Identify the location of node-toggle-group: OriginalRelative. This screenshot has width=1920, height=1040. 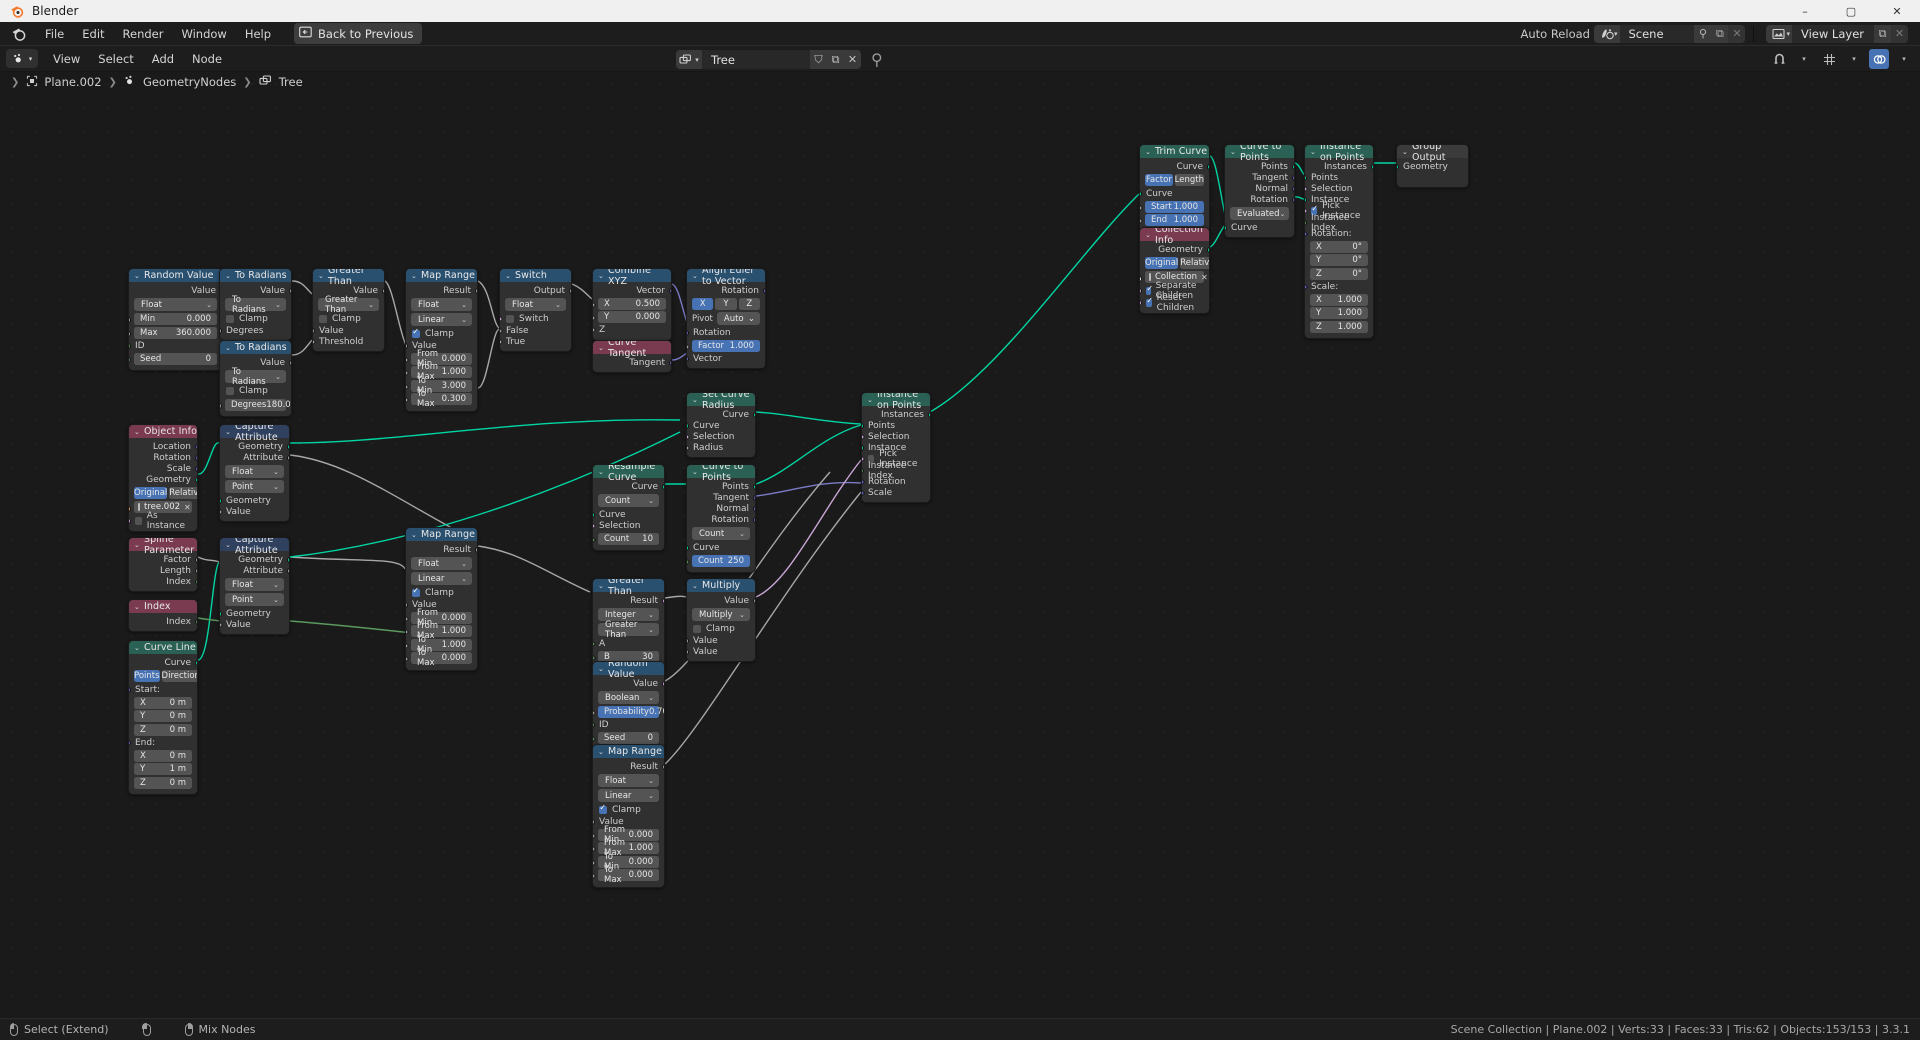
(165, 493).